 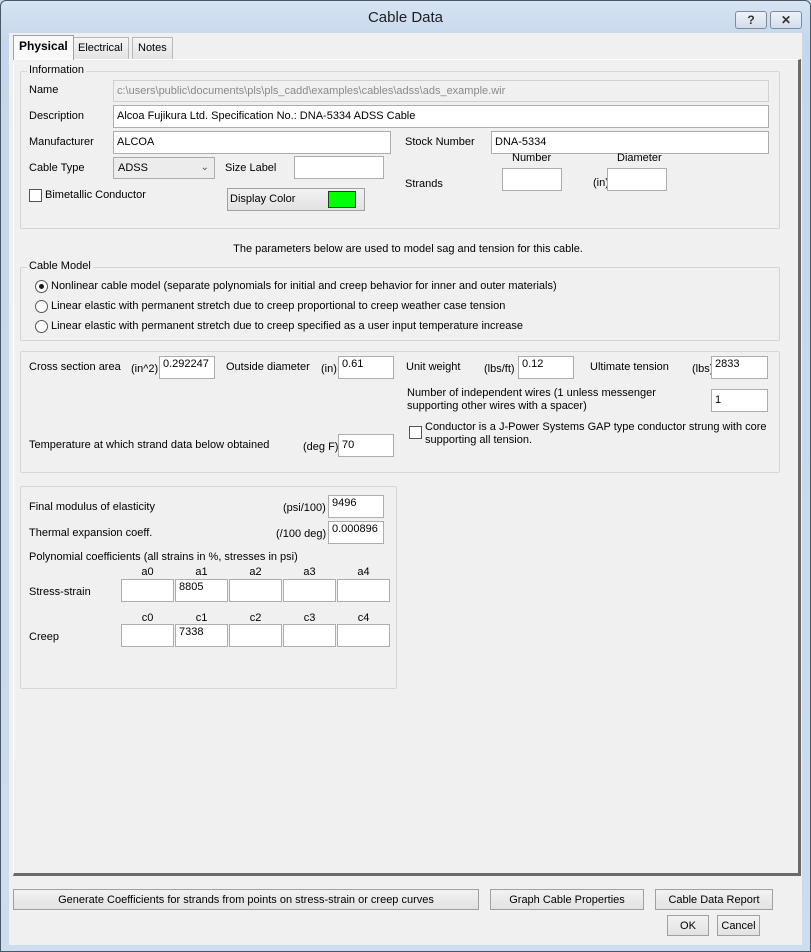 I want to click on cable-data-report-button: Cable Data Report, so click(x=714, y=899).